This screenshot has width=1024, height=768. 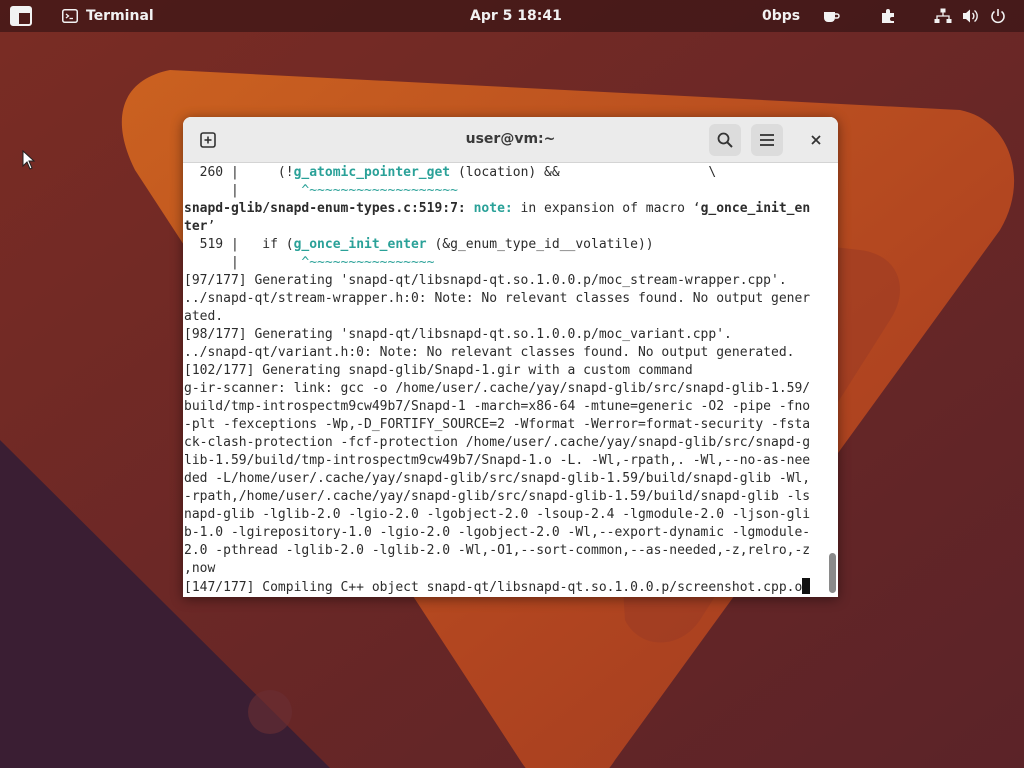 I want to click on terminal-app-icon, so click(x=70, y=16).